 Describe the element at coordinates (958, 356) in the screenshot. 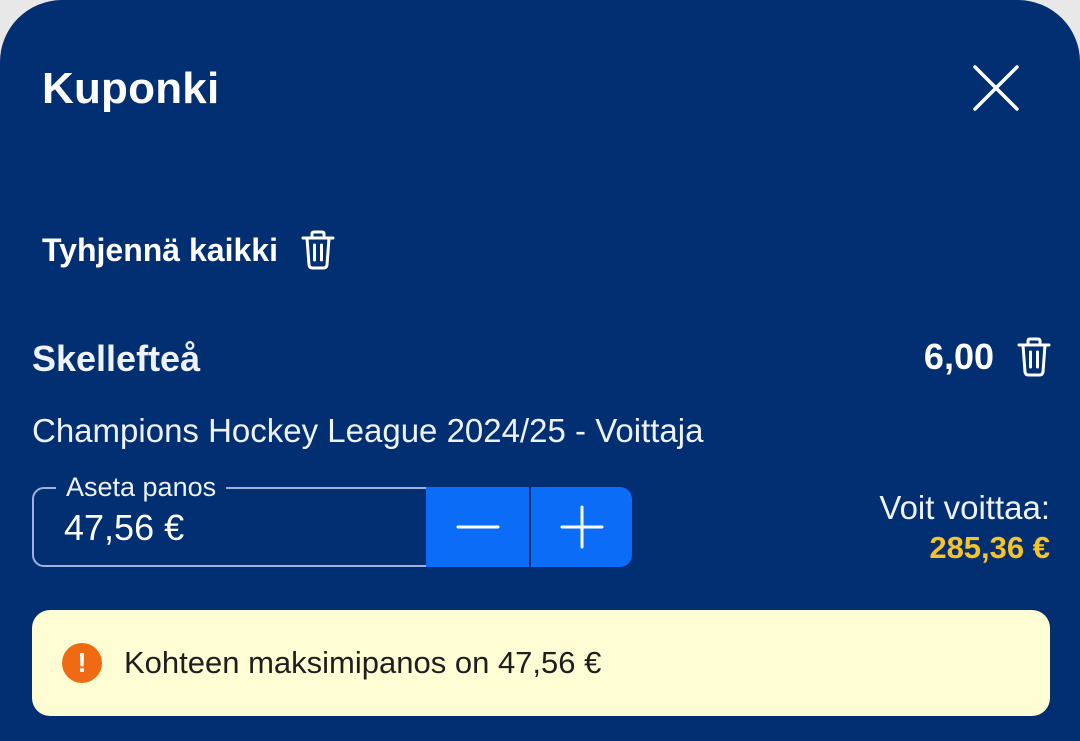

I see `selection-odds: 6,00` at that location.